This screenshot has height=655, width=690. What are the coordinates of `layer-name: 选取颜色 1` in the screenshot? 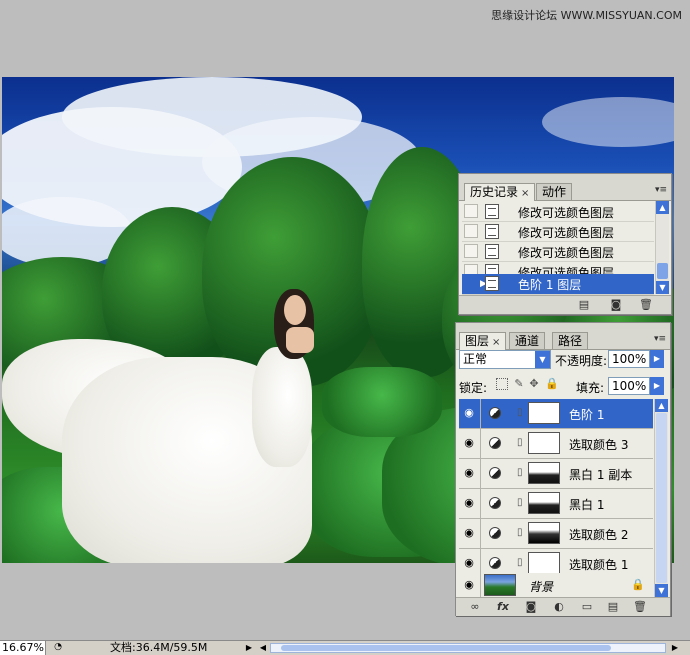 It's located at (599, 565).